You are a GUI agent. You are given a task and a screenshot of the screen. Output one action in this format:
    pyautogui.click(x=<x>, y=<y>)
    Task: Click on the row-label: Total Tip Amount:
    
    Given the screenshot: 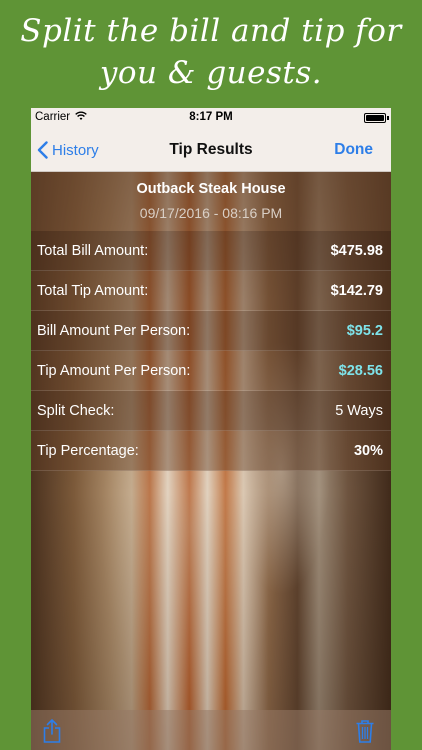 What is the action you would take?
    pyautogui.click(x=93, y=291)
    